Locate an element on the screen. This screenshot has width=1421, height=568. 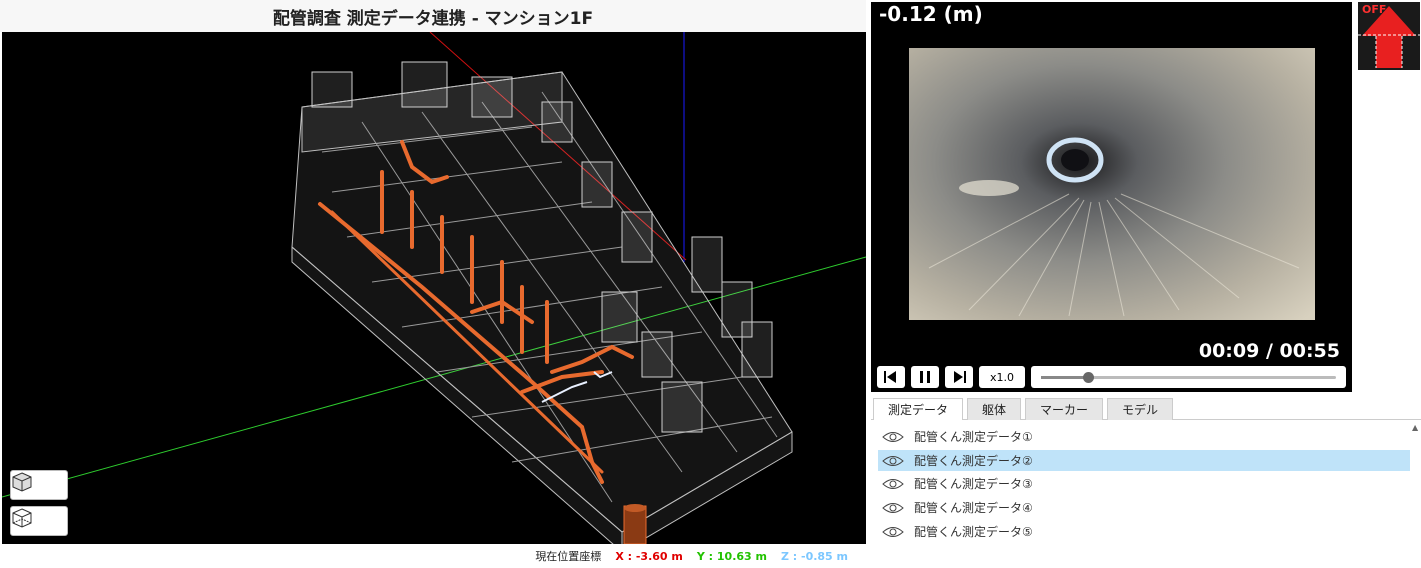
seek-track is located at coordinates (1188, 377).